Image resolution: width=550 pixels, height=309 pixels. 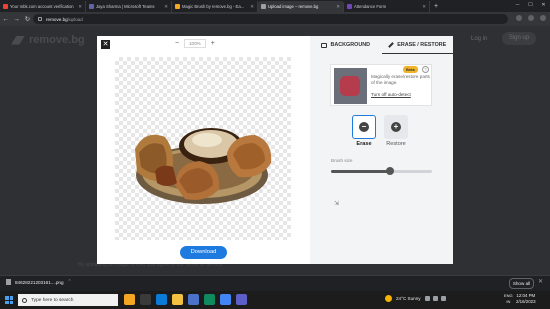 I want to click on browser-tab: Magic Brush by remove.bg - Ea... ✕, so click(x=215, y=6).